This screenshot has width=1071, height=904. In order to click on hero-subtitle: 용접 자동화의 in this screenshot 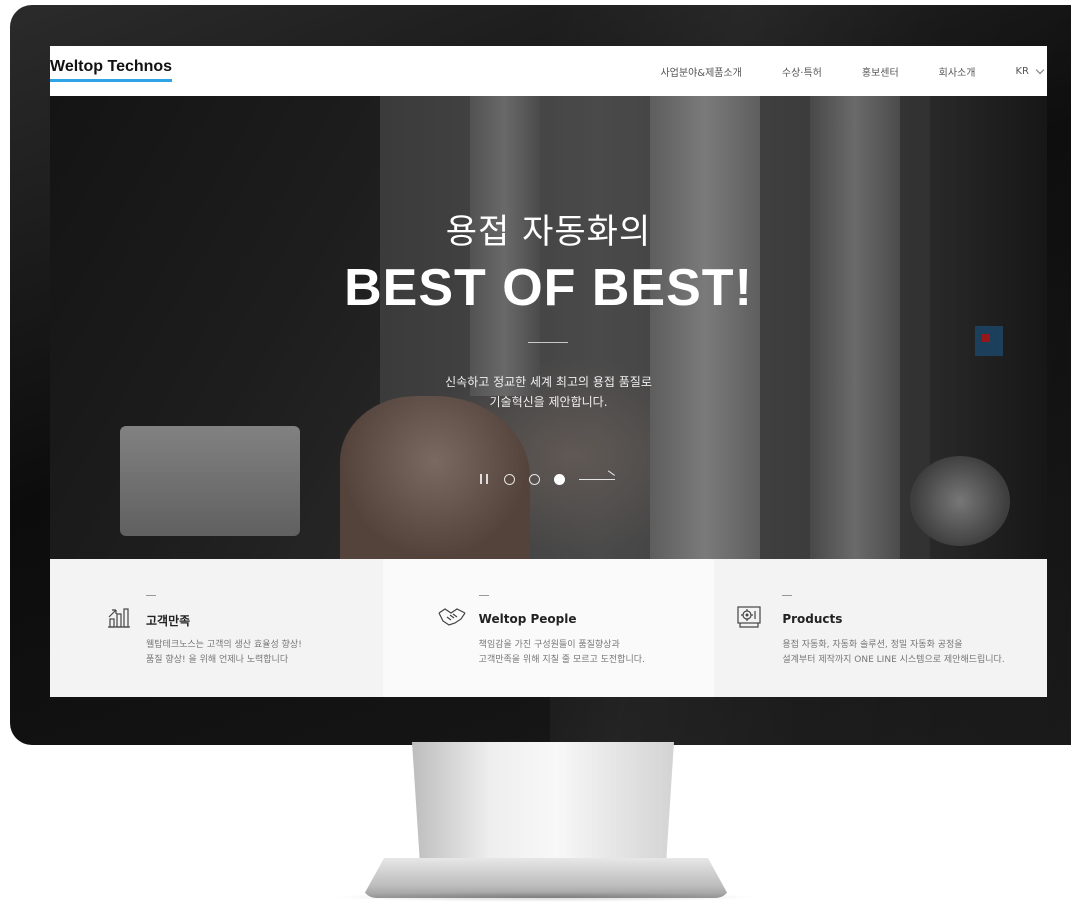, I will do `click(548, 232)`.